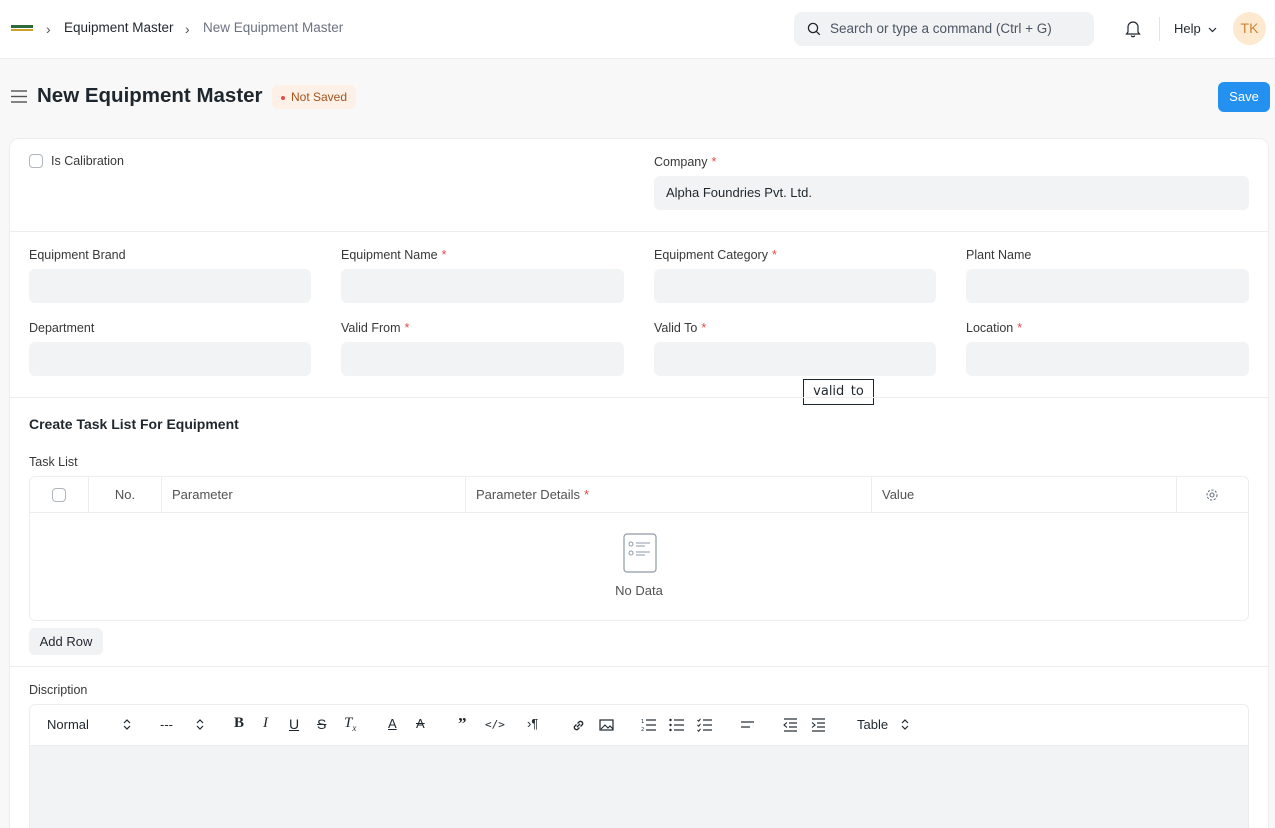  I want to click on size-select: ---, so click(166, 724).